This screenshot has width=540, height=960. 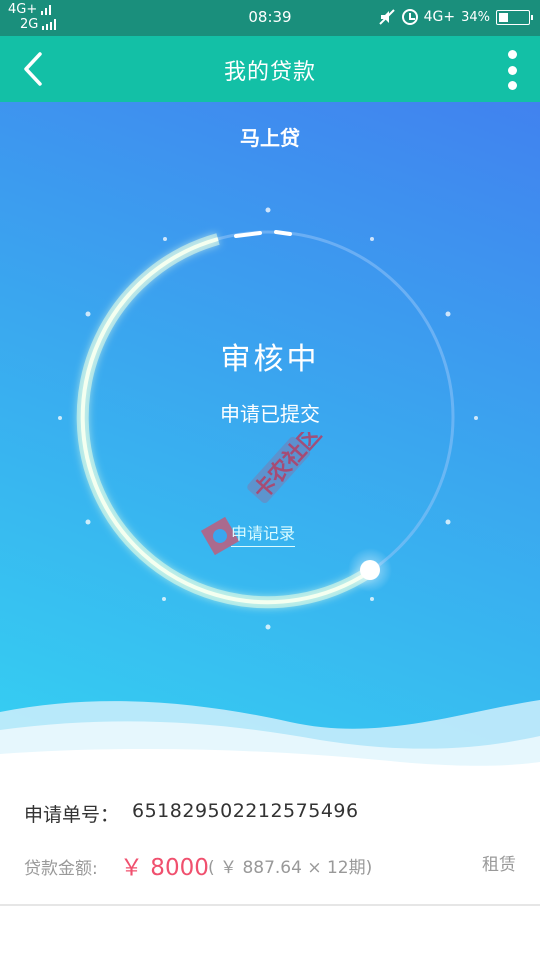 What do you see at coordinates (475, 17) in the screenshot?
I see `battery-text: 34%` at bounding box center [475, 17].